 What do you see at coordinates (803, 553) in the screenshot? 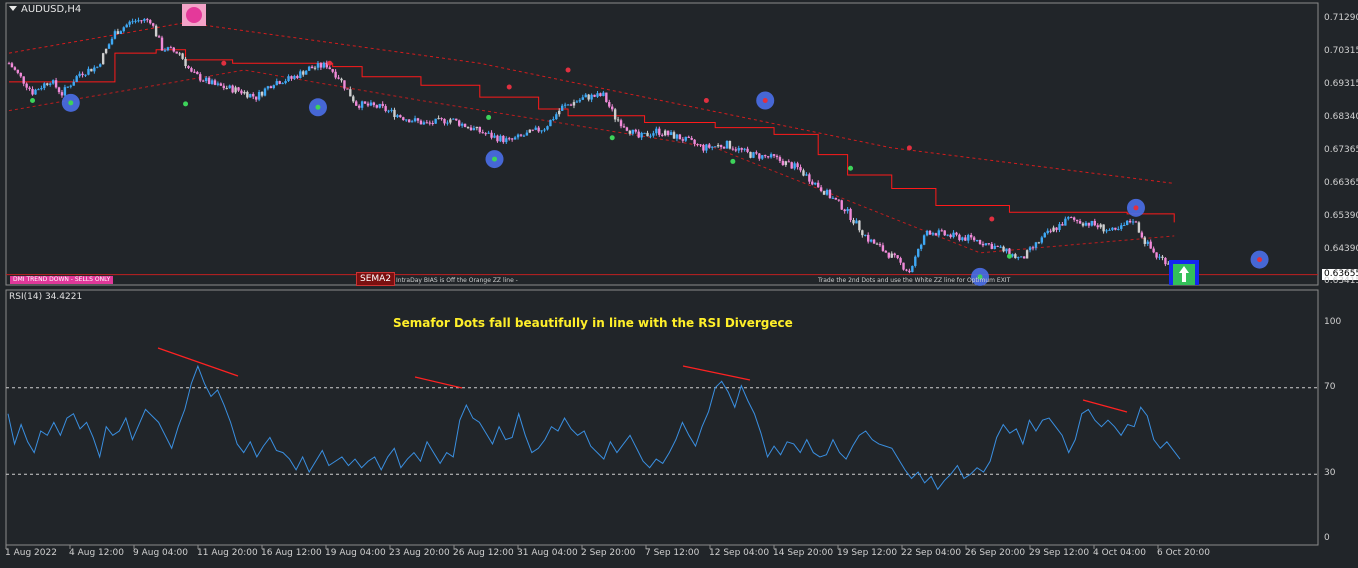
I see `time-axis-tick: 14 Sep 20:00` at bounding box center [803, 553].